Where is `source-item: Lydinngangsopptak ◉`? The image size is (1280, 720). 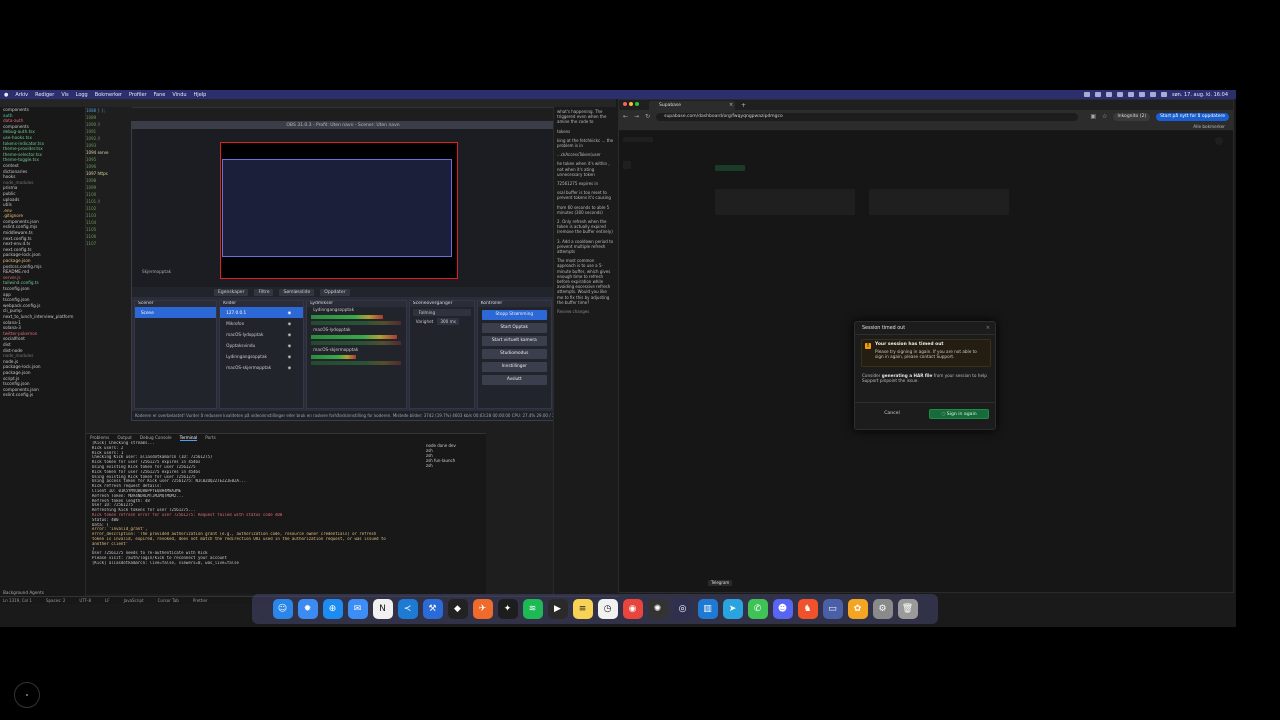 source-item: Lydinngangsopptak ◉ is located at coordinates (261, 356).